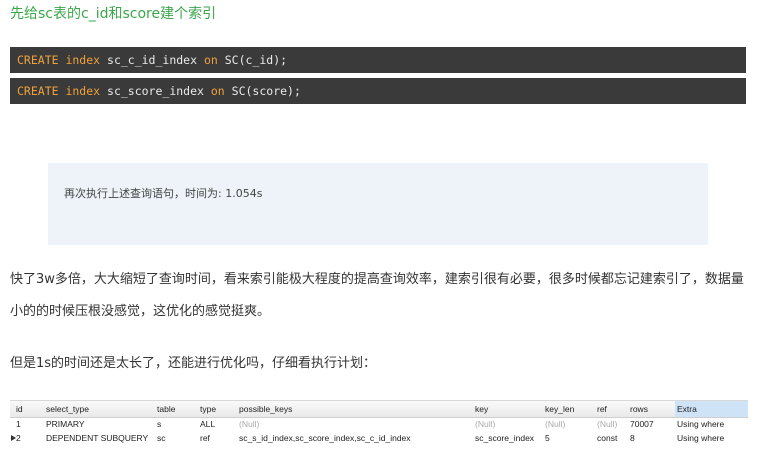  What do you see at coordinates (113, 14) in the screenshot?
I see `section-heading: 先给sc表的c_id和score建个索引` at bounding box center [113, 14].